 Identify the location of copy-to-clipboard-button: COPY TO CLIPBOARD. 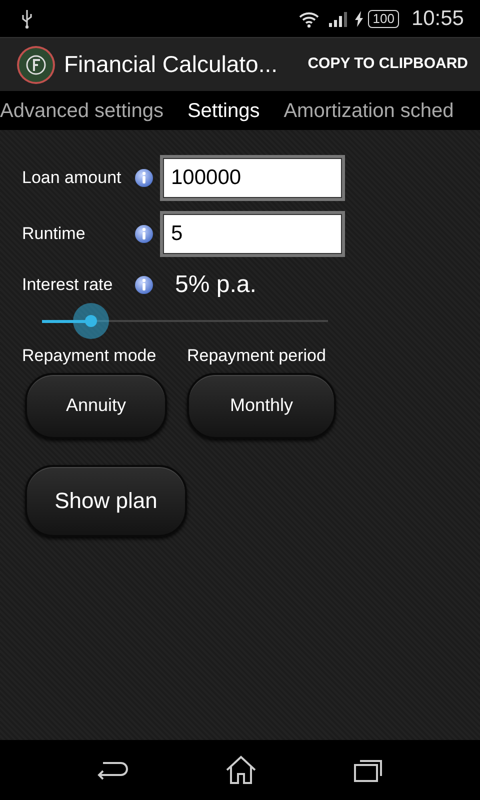
(388, 64).